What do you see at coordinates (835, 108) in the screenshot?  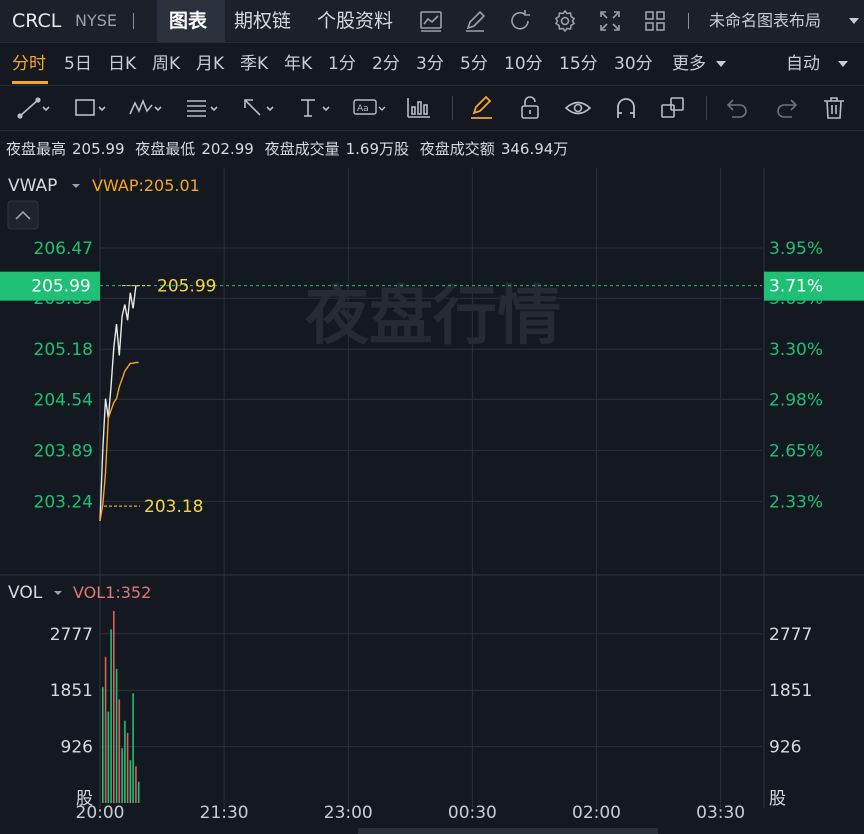 I see `trash-icon` at bounding box center [835, 108].